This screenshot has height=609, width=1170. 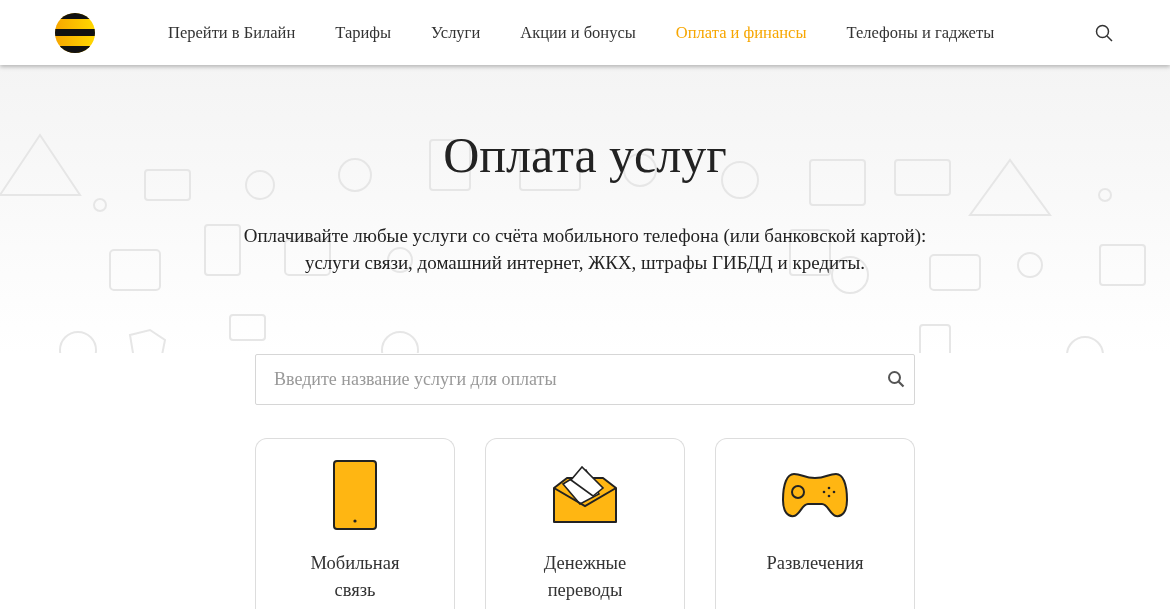 What do you see at coordinates (232, 32) in the screenshot?
I see `nav-link: Перейти в Билайн` at bounding box center [232, 32].